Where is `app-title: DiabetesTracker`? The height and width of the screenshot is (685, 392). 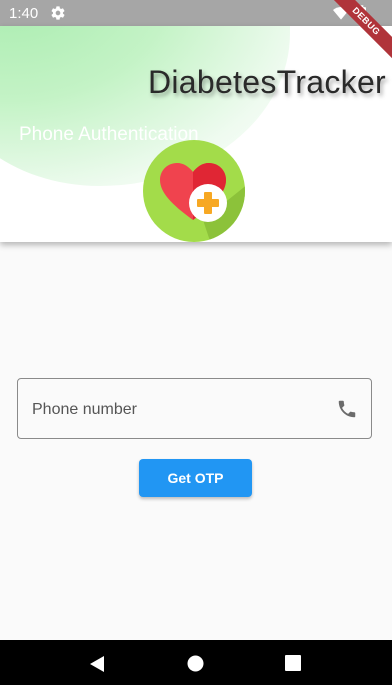
app-title: DiabetesTracker is located at coordinates (266, 82).